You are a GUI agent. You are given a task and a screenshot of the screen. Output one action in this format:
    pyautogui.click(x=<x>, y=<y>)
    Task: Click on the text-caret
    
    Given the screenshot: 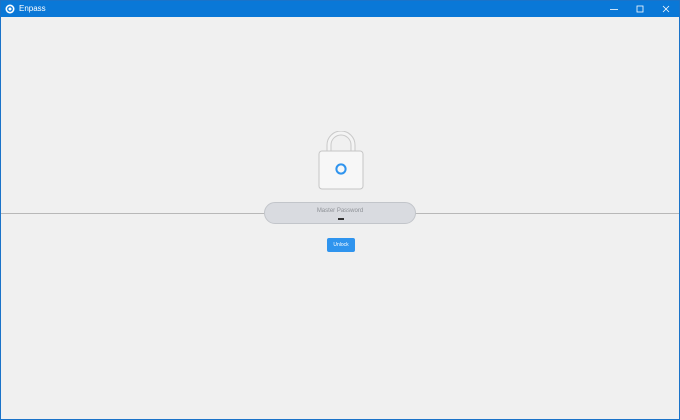 What is the action you would take?
    pyautogui.click(x=341, y=219)
    